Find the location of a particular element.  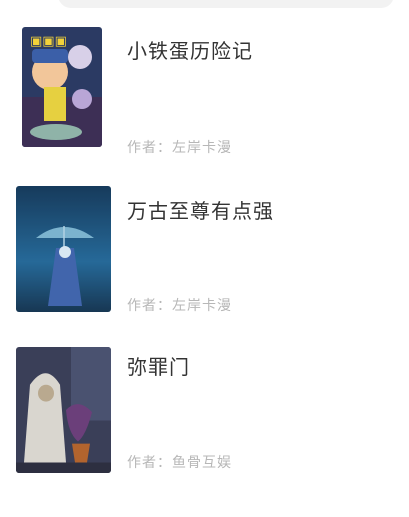

search-bar is located at coordinates (226, 4).